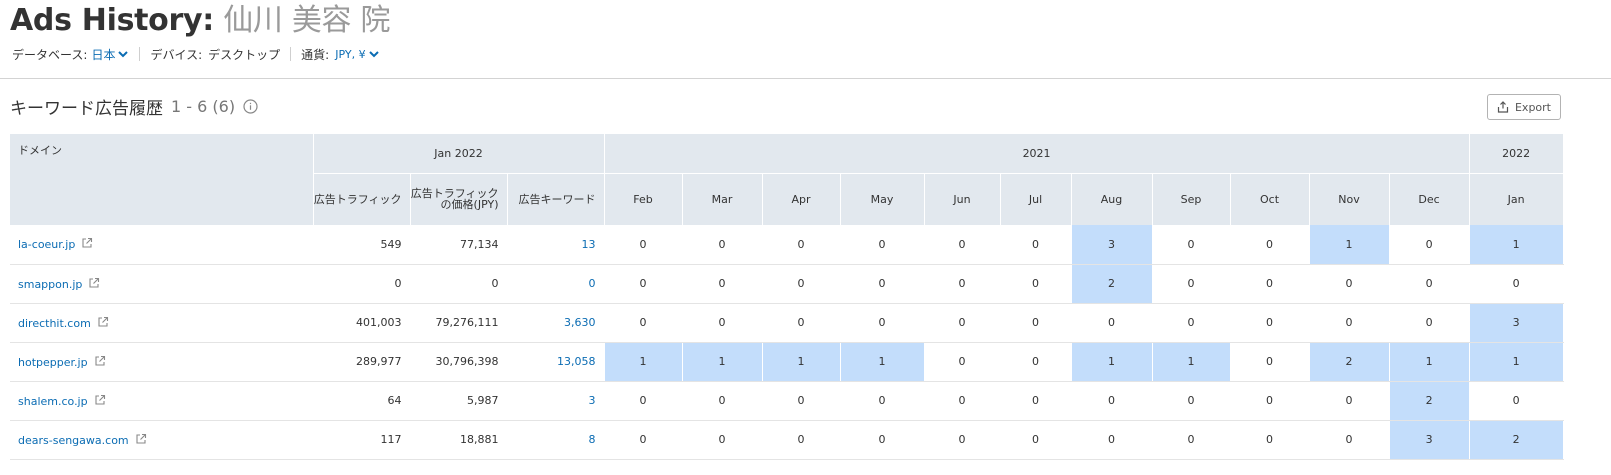  Describe the element at coordinates (459, 362) in the screenshot. I see `ad-traffic-price-cell: 30,796,398` at that location.